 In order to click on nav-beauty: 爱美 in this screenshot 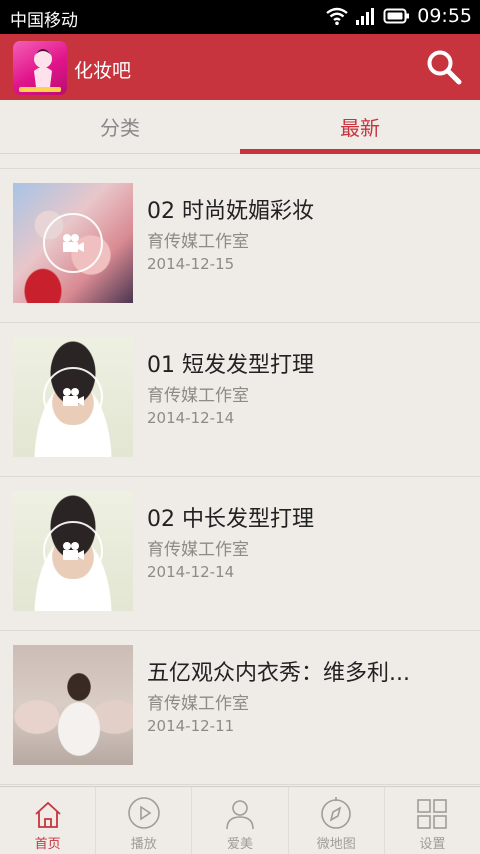, I will do `click(240, 820)`.